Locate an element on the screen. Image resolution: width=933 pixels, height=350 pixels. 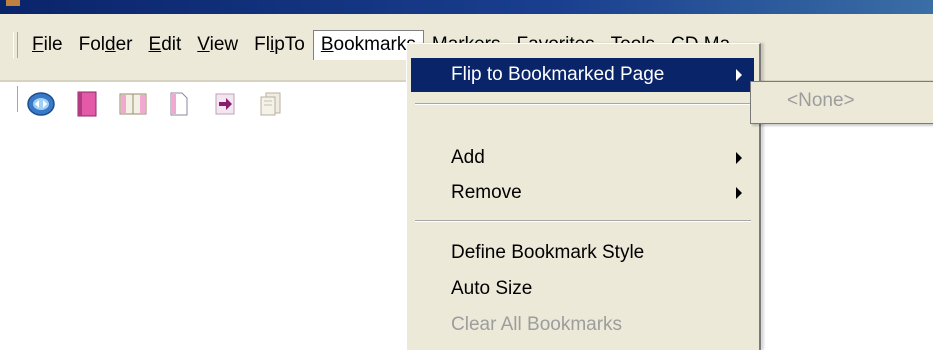
menu-item-define-bookmark-style: Define Bookmark Style is located at coordinates (582, 253).